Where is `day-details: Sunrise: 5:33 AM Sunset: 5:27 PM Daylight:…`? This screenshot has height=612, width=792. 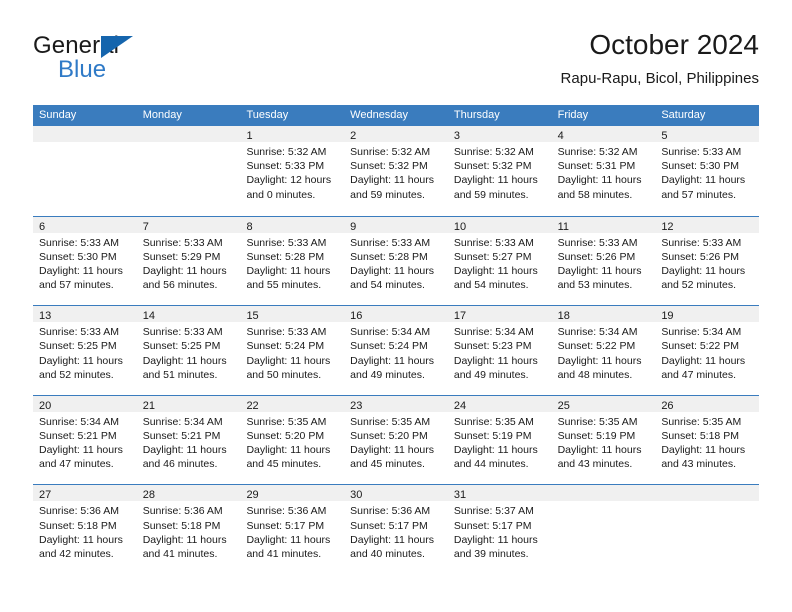
day-details: Sunrise: 5:33 AM Sunset: 5:27 PM Daylight:… is located at coordinates (500, 263).